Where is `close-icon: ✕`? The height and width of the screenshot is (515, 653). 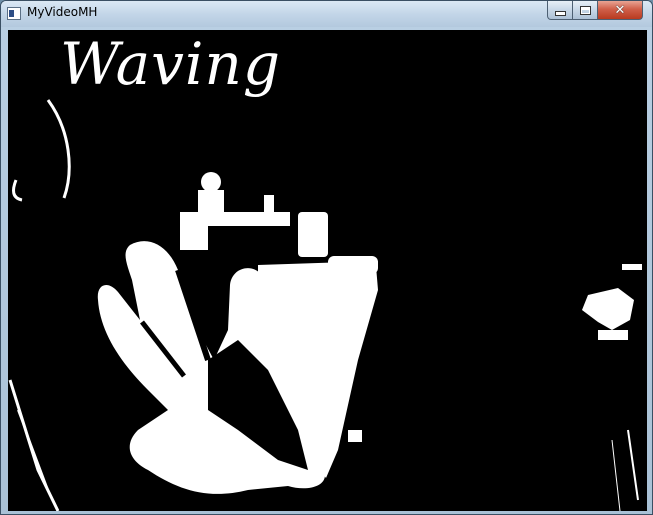 close-icon: ✕ is located at coordinates (620, 10).